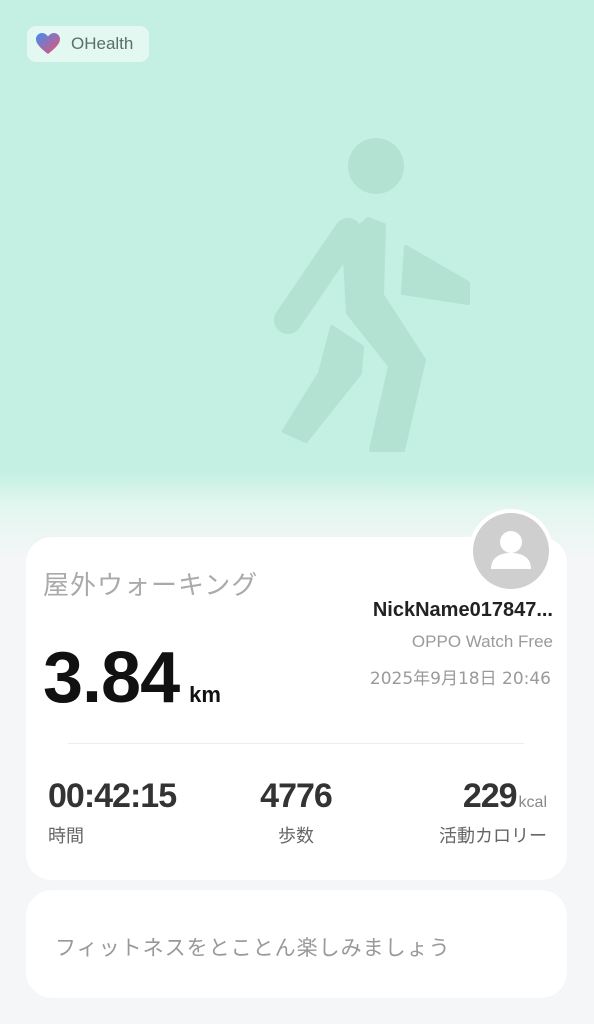  I want to click on walking-person-icon, so click(375, 297).